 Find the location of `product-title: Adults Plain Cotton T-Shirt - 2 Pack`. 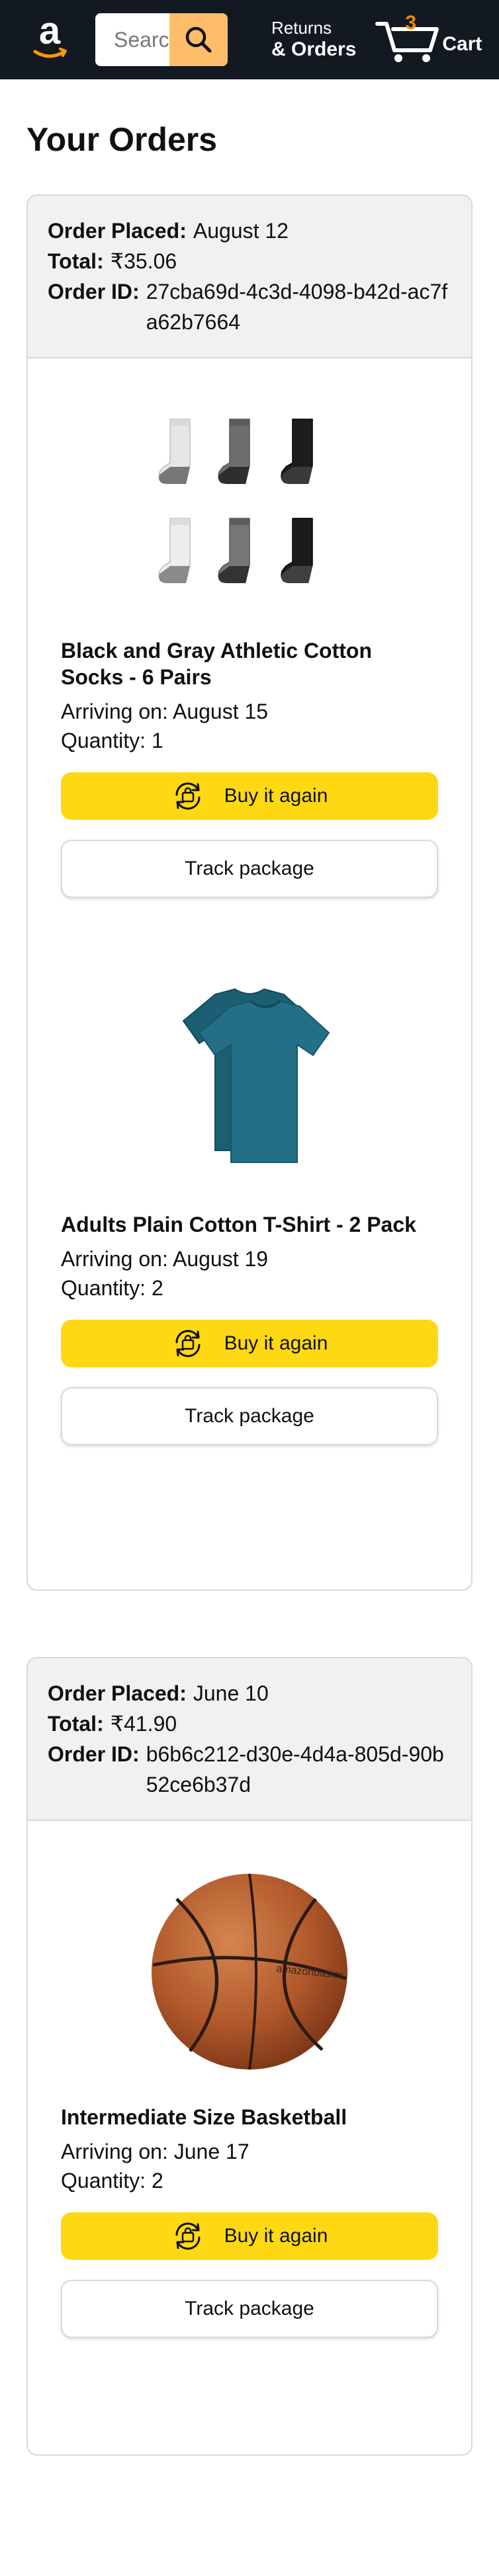

product-title: Adults Plain Cotton T-Shirt - 2 Pack is located at coordinates (250, 1224).